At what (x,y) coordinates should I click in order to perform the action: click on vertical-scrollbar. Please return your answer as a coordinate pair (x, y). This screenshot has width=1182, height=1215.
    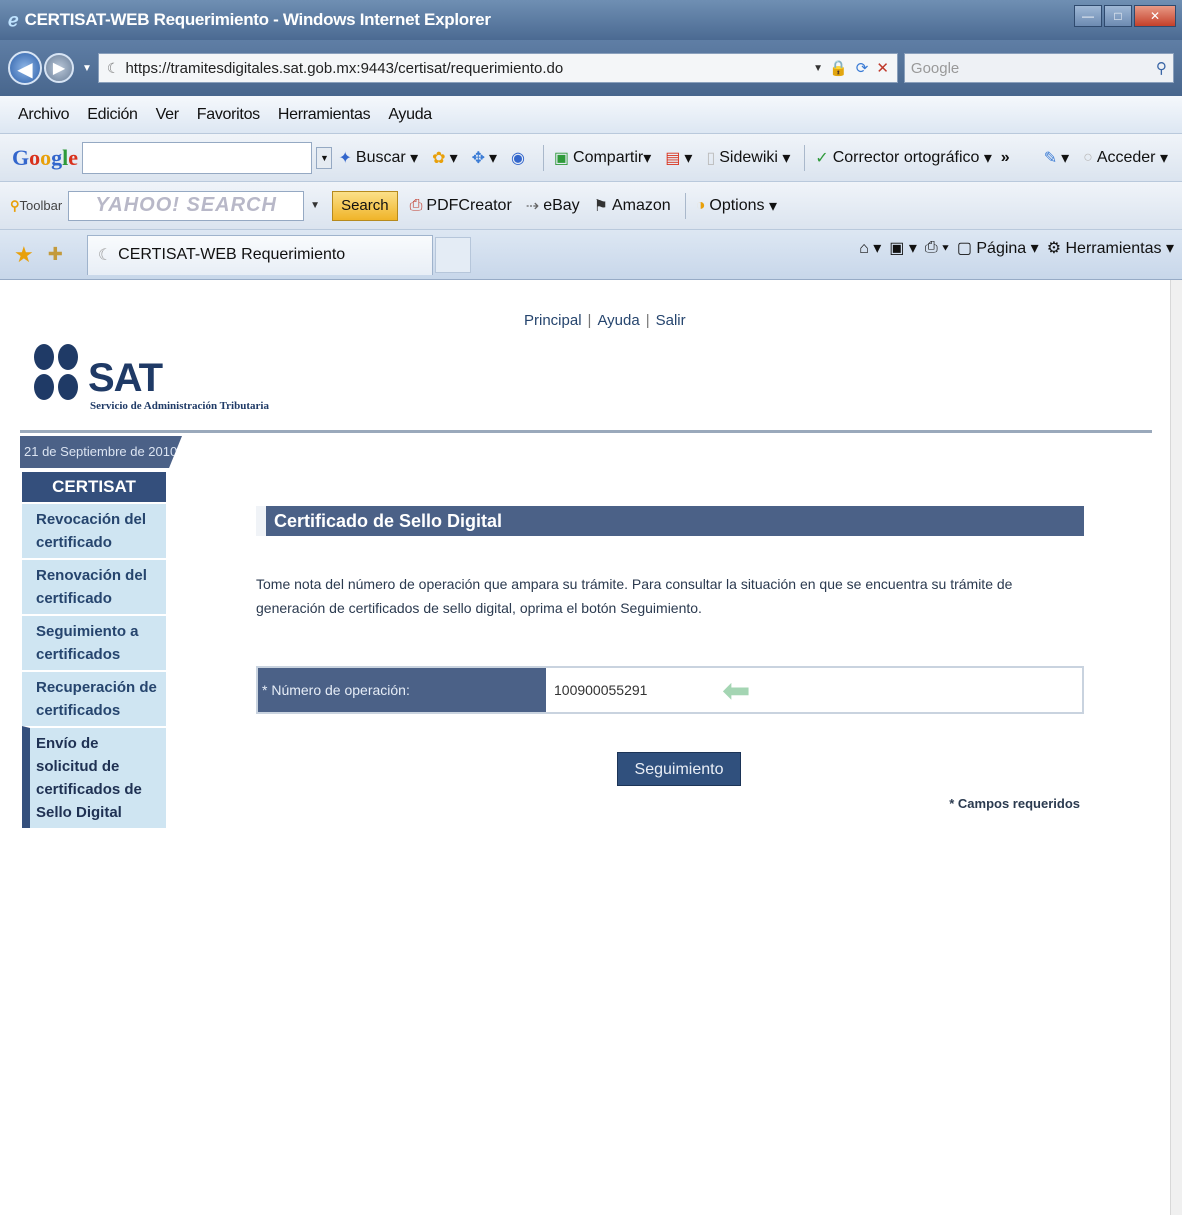
    Looking at the image, I should click on (1176, 747).